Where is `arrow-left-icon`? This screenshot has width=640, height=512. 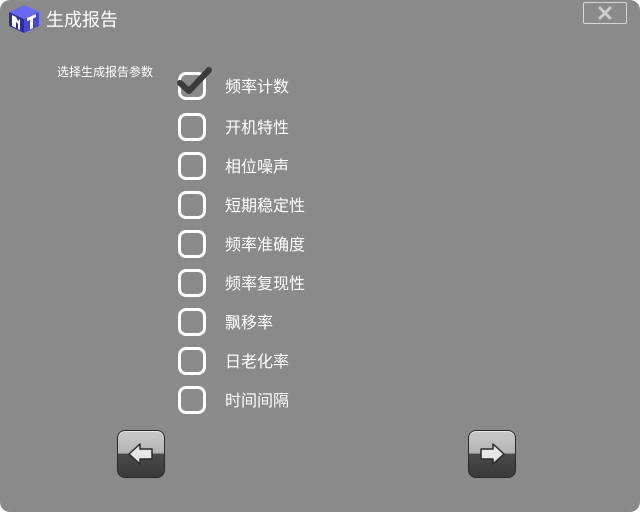
arrow-left-icon is located at coordinates (140, 454).